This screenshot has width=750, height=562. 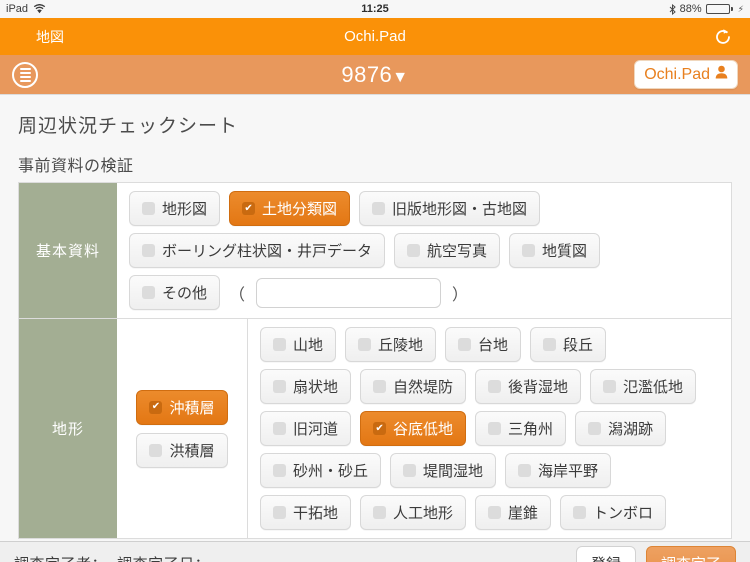 What do you see at coordinates (401, 345) in the screenshot?
I see `chip-label: 丘陵地` at bounding box center [401, 345].